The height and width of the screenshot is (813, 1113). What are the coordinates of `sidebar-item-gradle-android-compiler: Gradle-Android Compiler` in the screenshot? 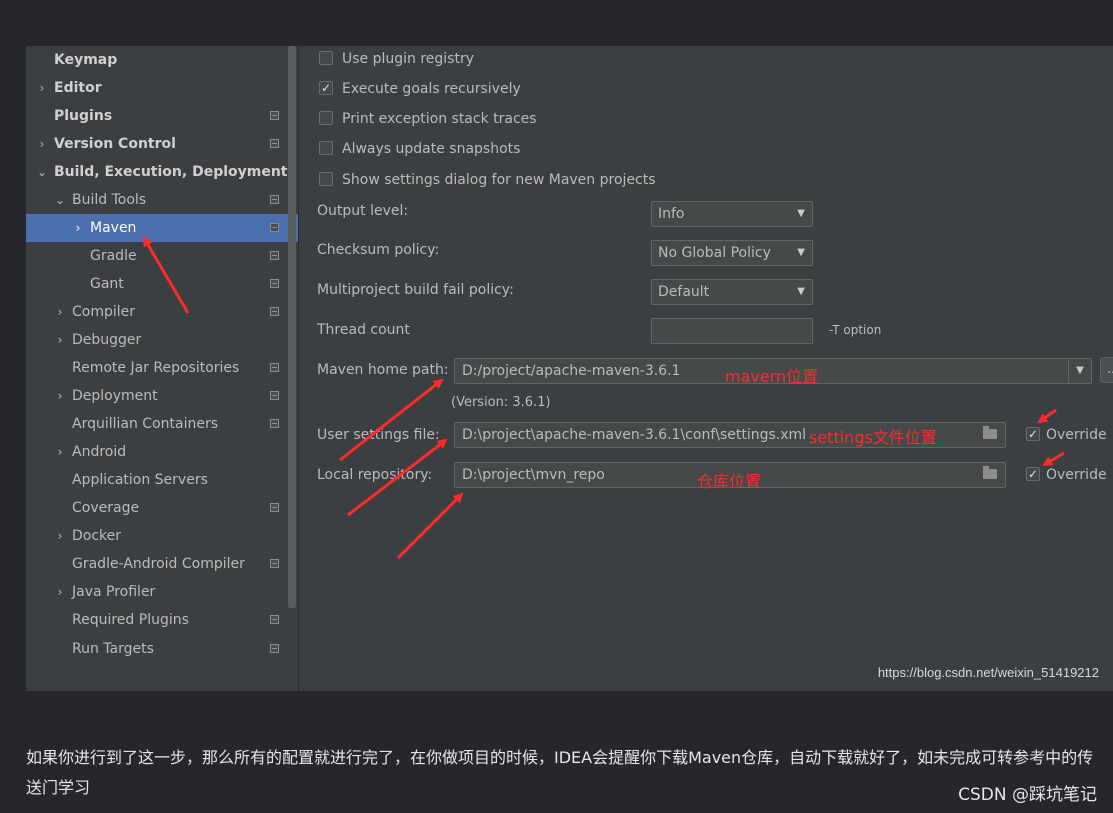 It's located at (162, 564).